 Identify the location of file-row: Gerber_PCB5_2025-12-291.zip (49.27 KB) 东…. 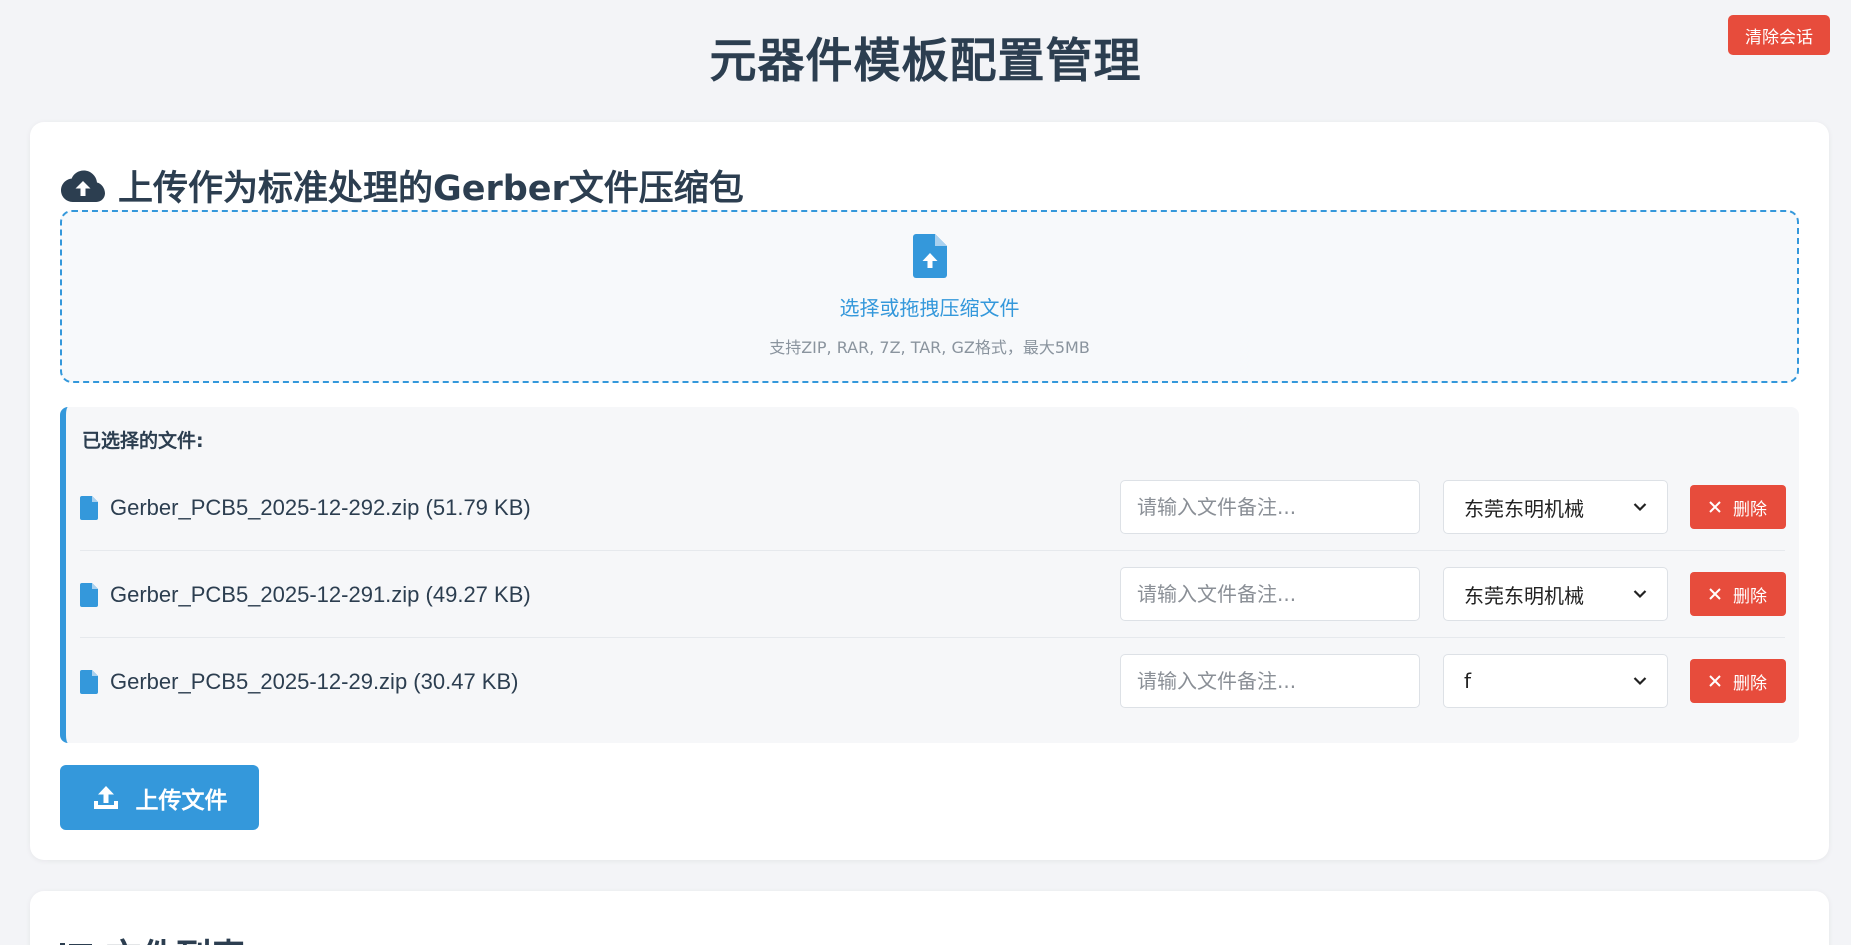
(933, 594).